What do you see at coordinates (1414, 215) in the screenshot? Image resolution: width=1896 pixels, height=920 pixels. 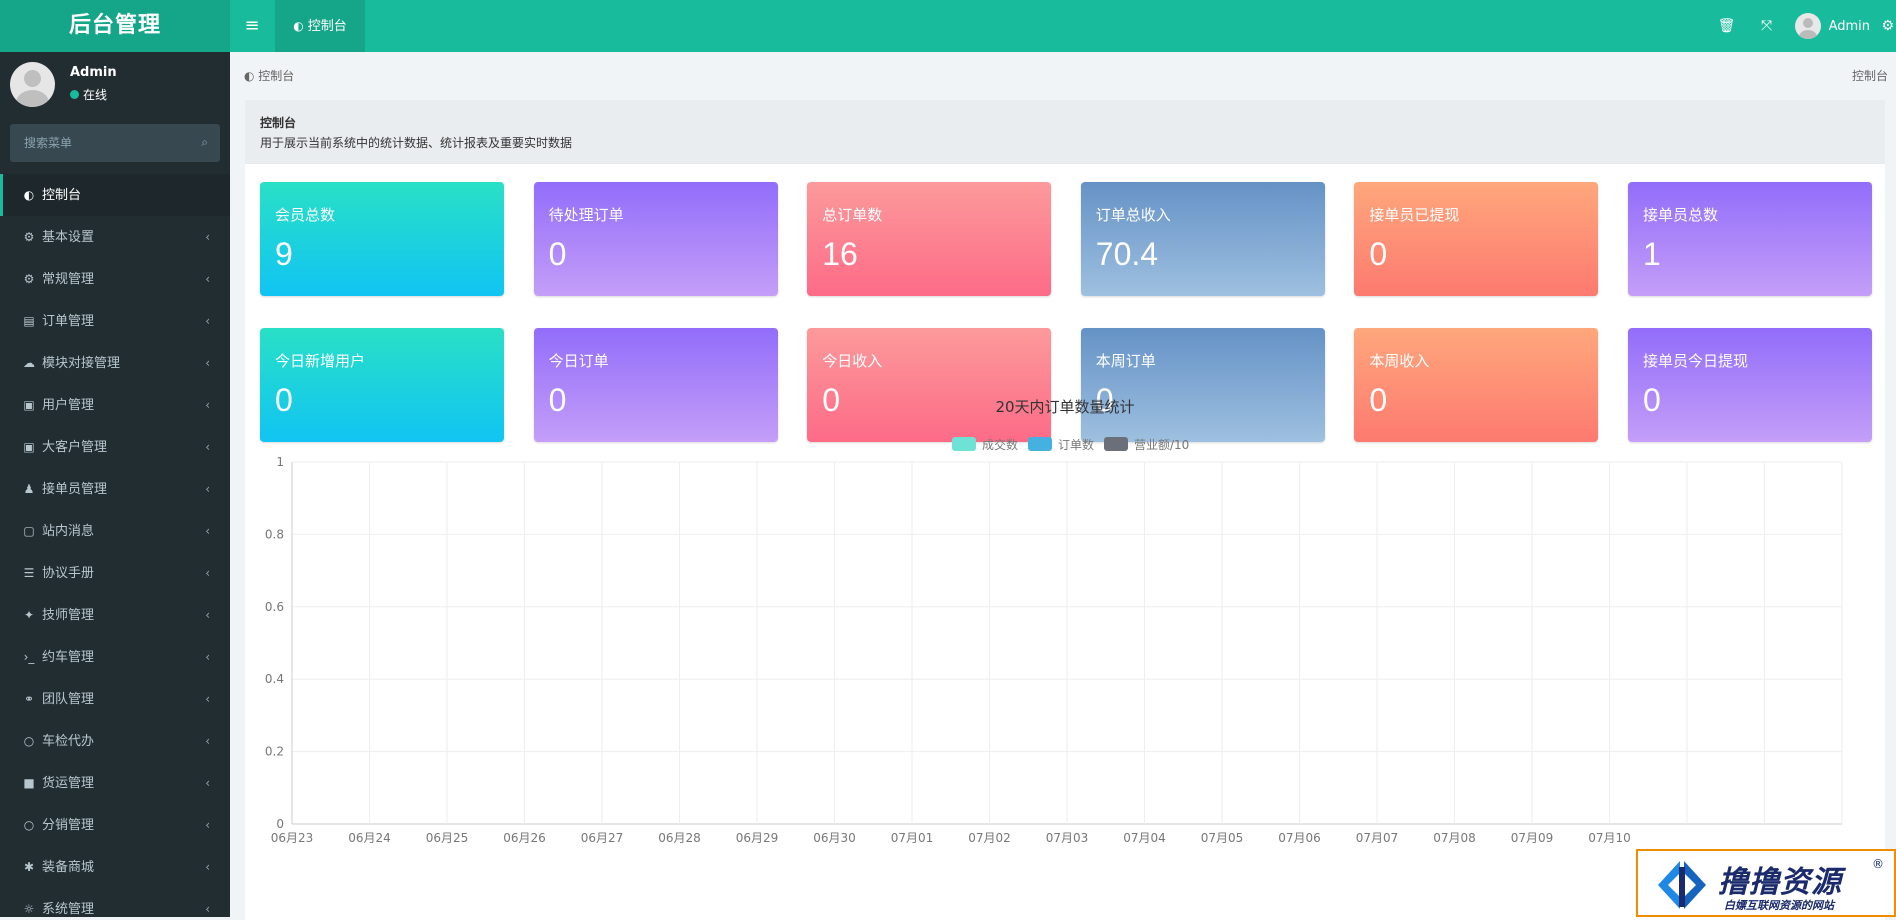 I see `stat-label: 接单员已提现` at bounding box center [1414, 215].